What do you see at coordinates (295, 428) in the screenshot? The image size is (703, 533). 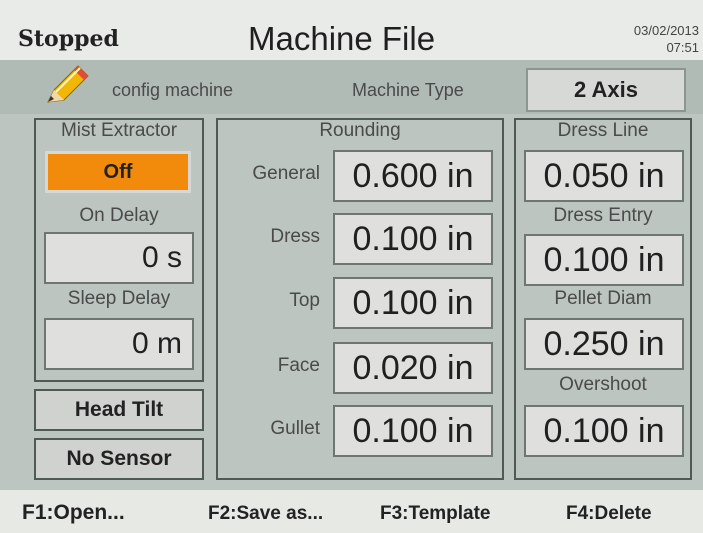 I see `rounding-label-gullet: Gullet` at bounding box center [295, 428].